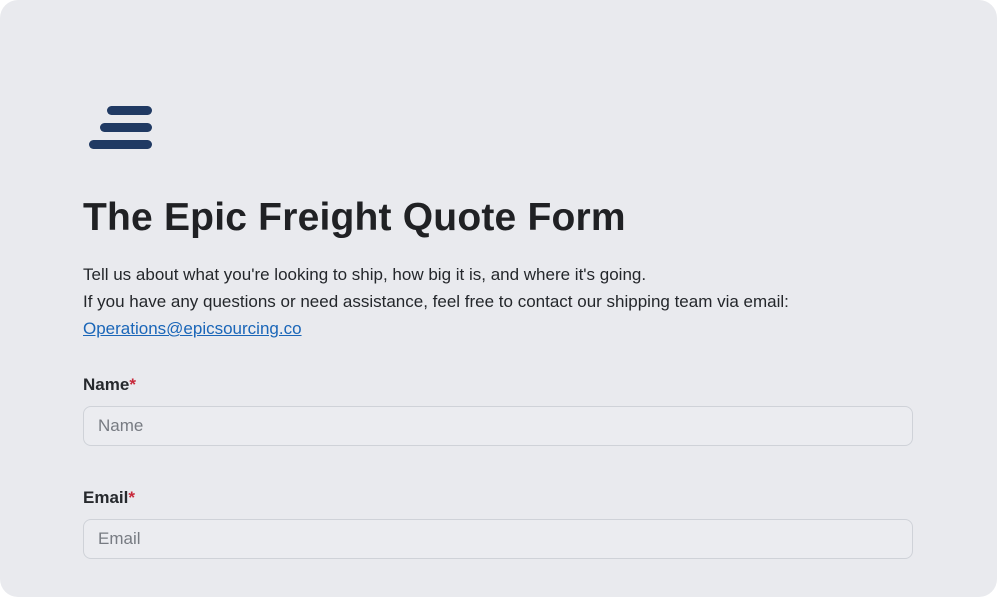 This screenshot has height=597, width=997. I want to click on contact-email-line: Operations@epicsourcing.co, so click(503, 328).